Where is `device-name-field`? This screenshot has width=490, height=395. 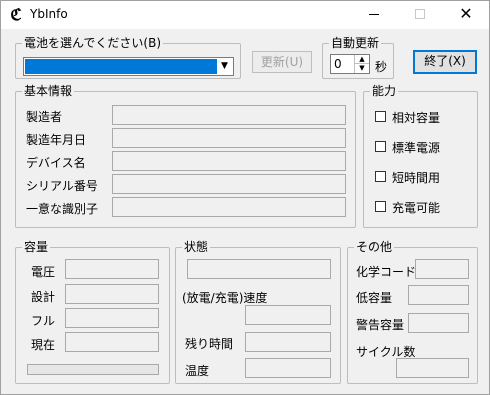
device-name-field is located at coordinates (229, 161).